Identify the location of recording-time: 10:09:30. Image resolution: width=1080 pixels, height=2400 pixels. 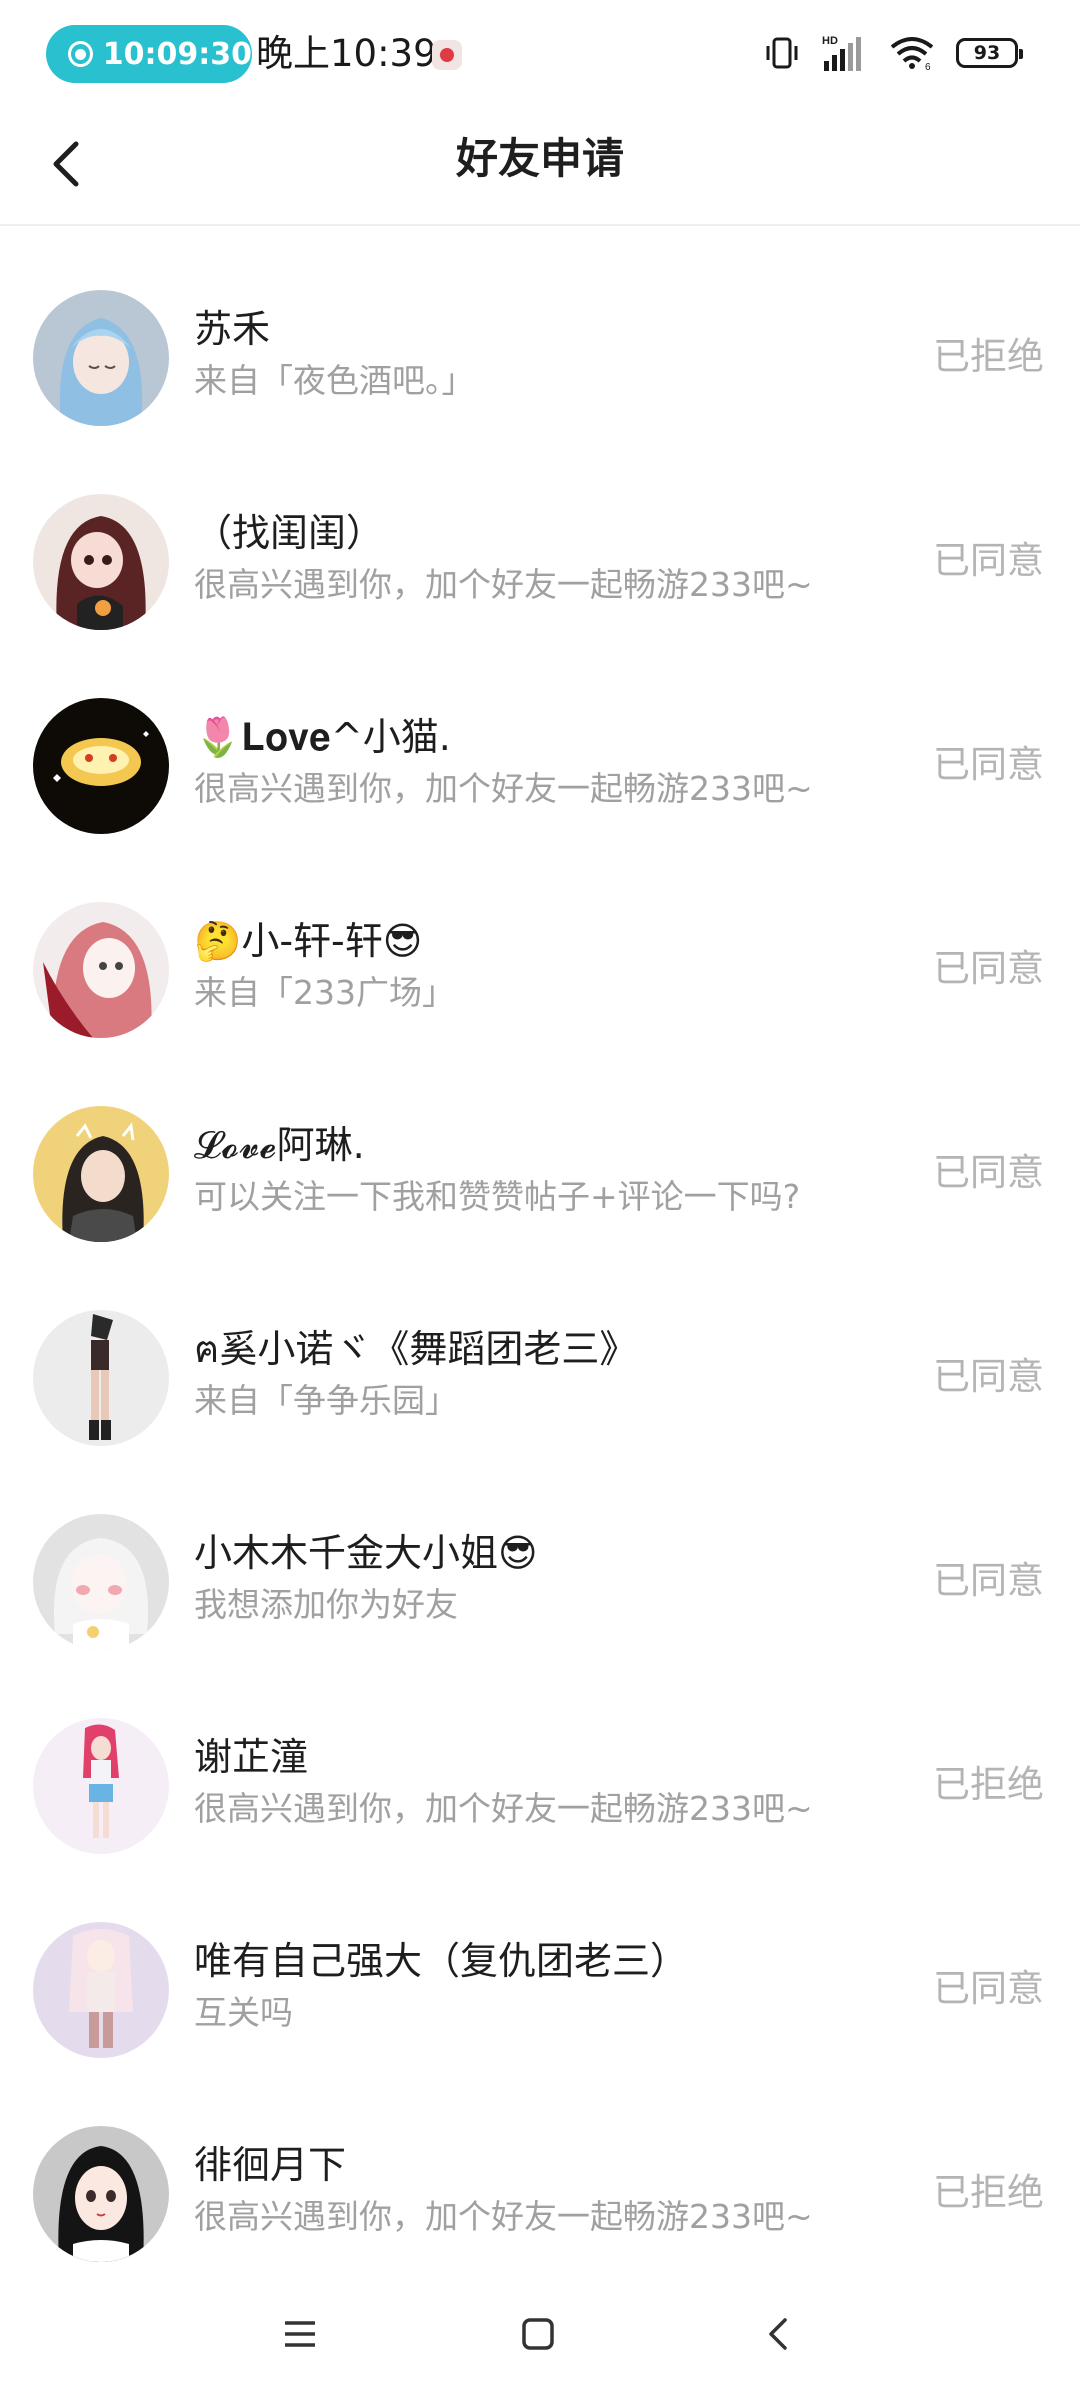
(177, 54).